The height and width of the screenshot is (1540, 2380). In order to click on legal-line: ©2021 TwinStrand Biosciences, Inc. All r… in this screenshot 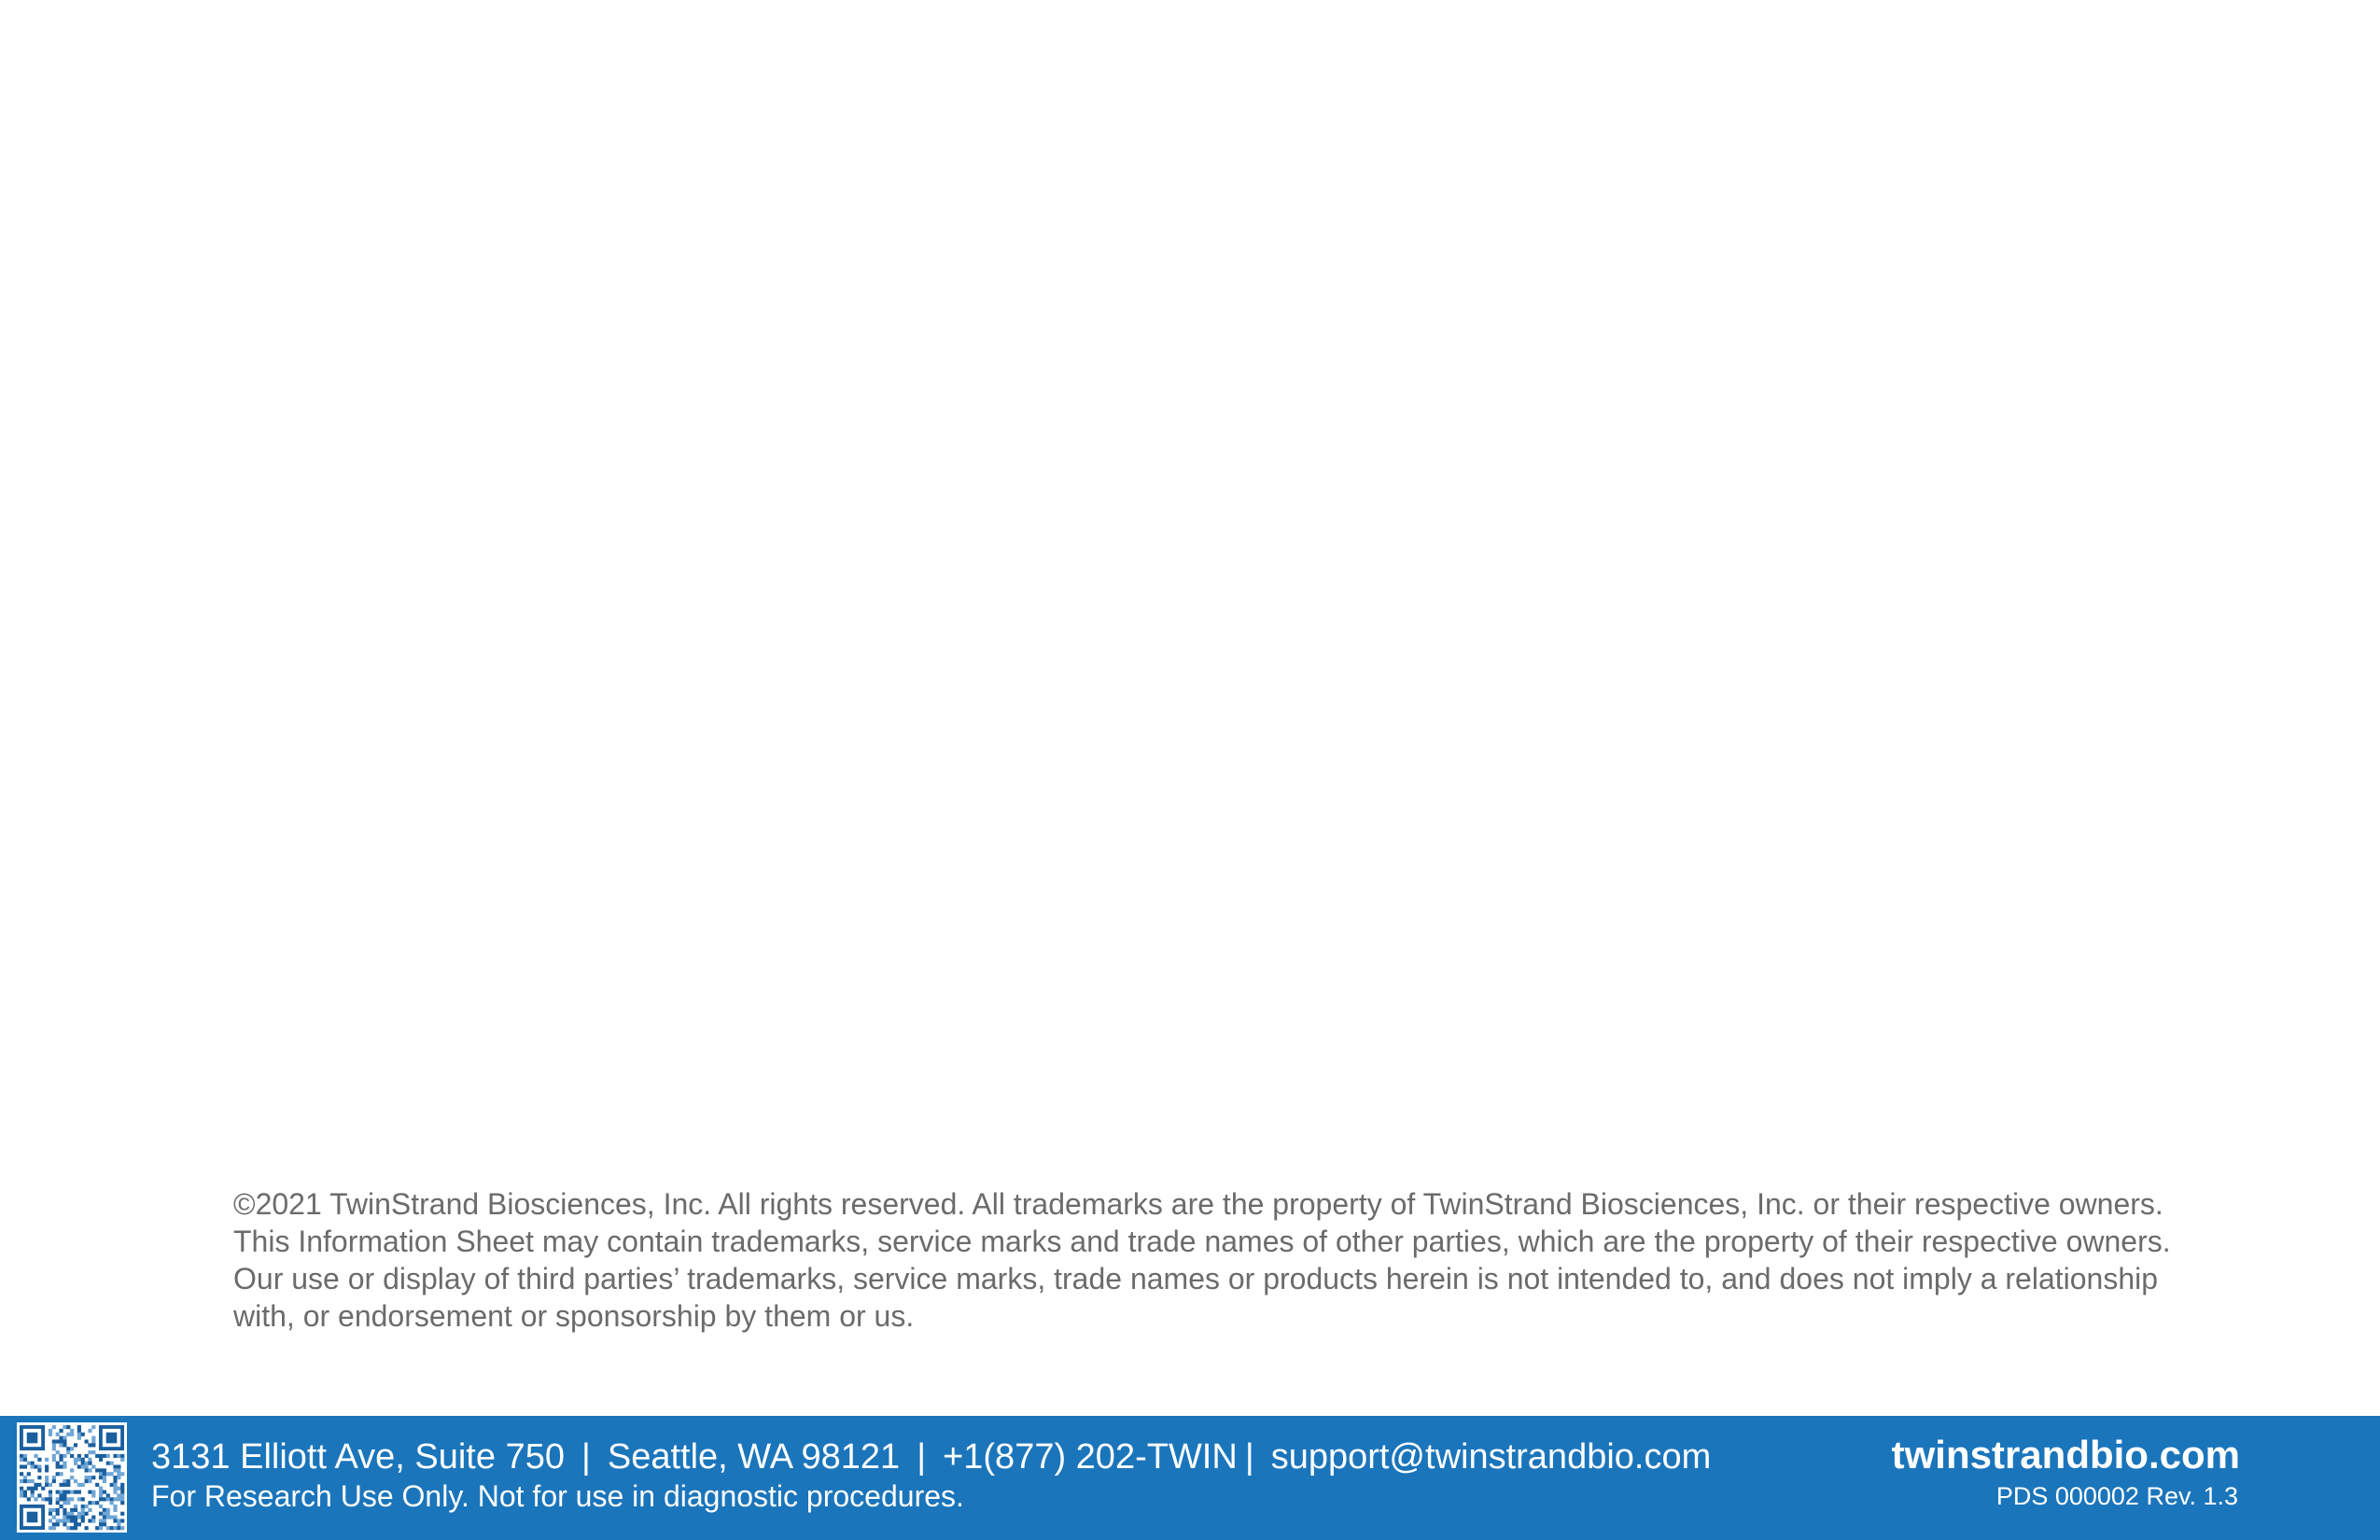, I will do `click(1198, 1204)`.